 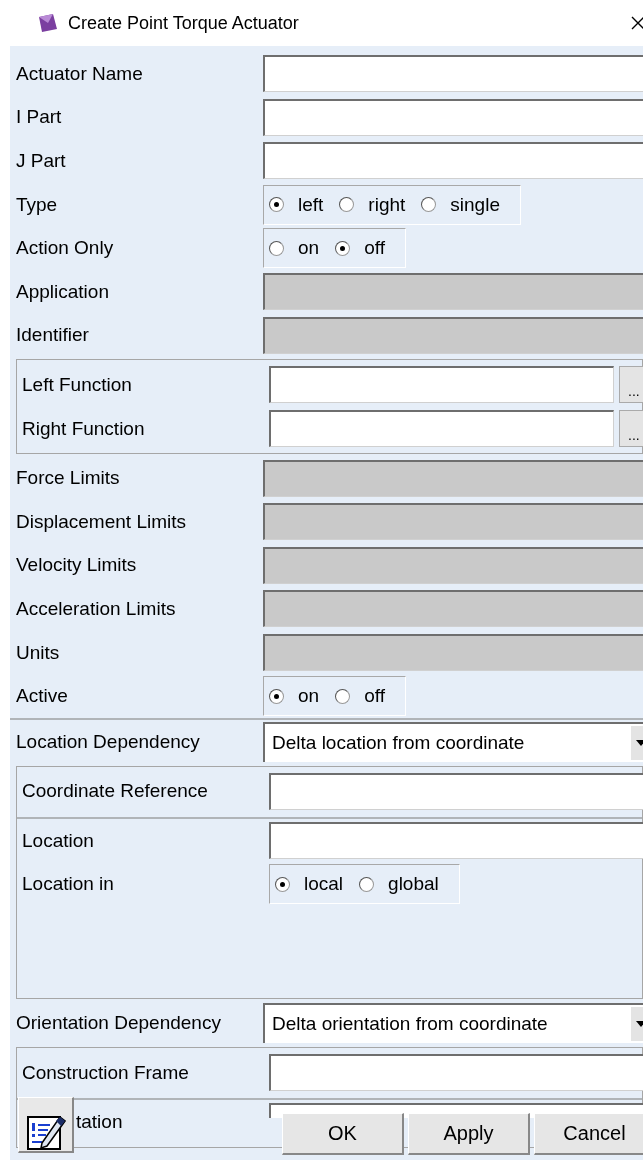 What do you see at coordinates (101, 521) in the screenshot?
I see `field-label: Displacement Limits` at bounding box center [101, 521].